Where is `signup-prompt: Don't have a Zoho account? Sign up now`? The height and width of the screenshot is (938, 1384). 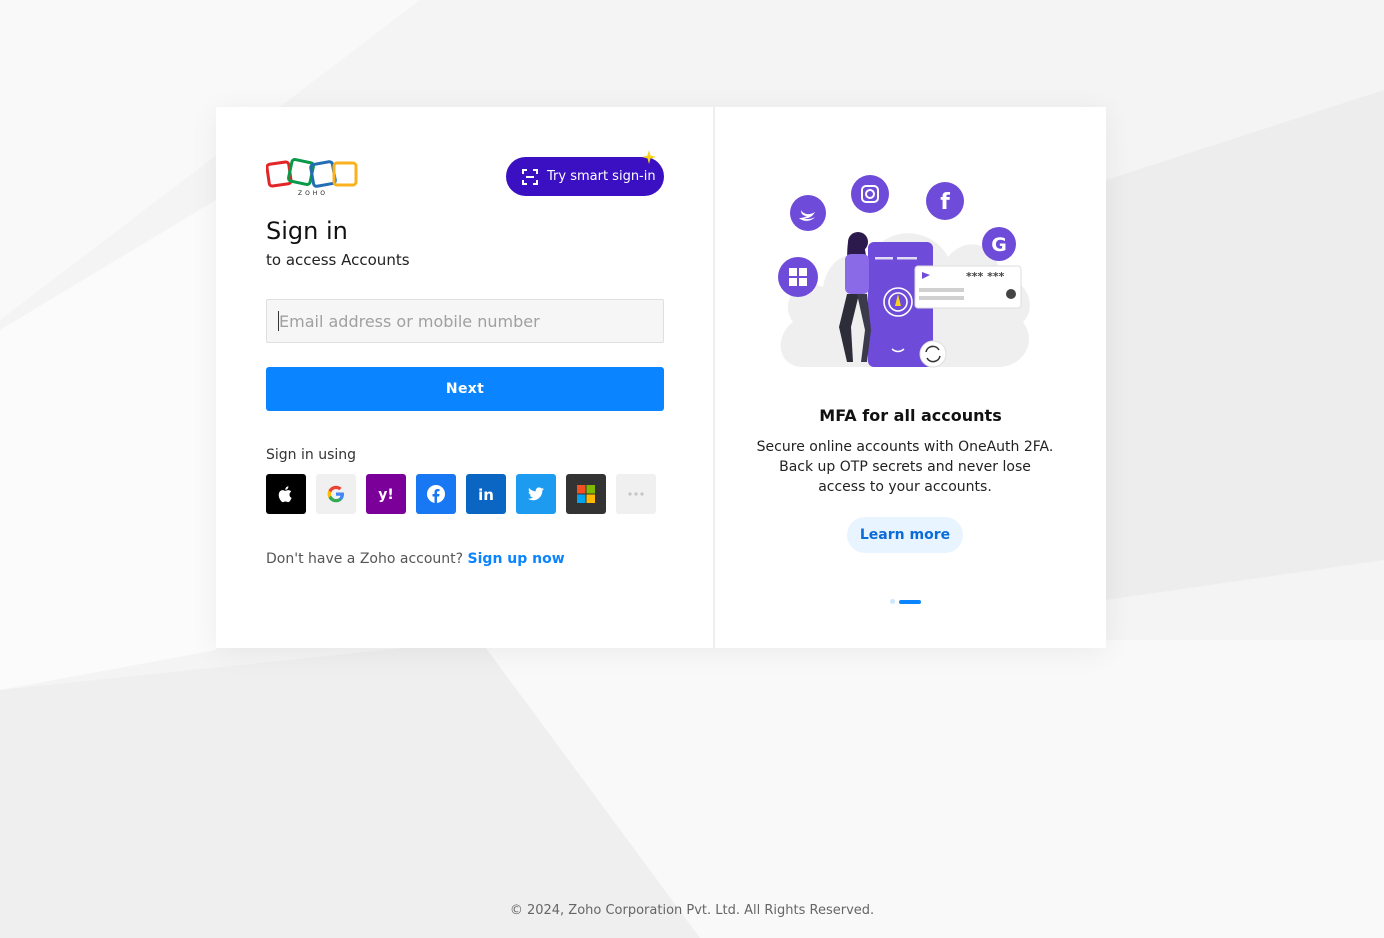
signup-prompt: Don't have a Zoho account? Sign up now is located at coordinates (415, 559).